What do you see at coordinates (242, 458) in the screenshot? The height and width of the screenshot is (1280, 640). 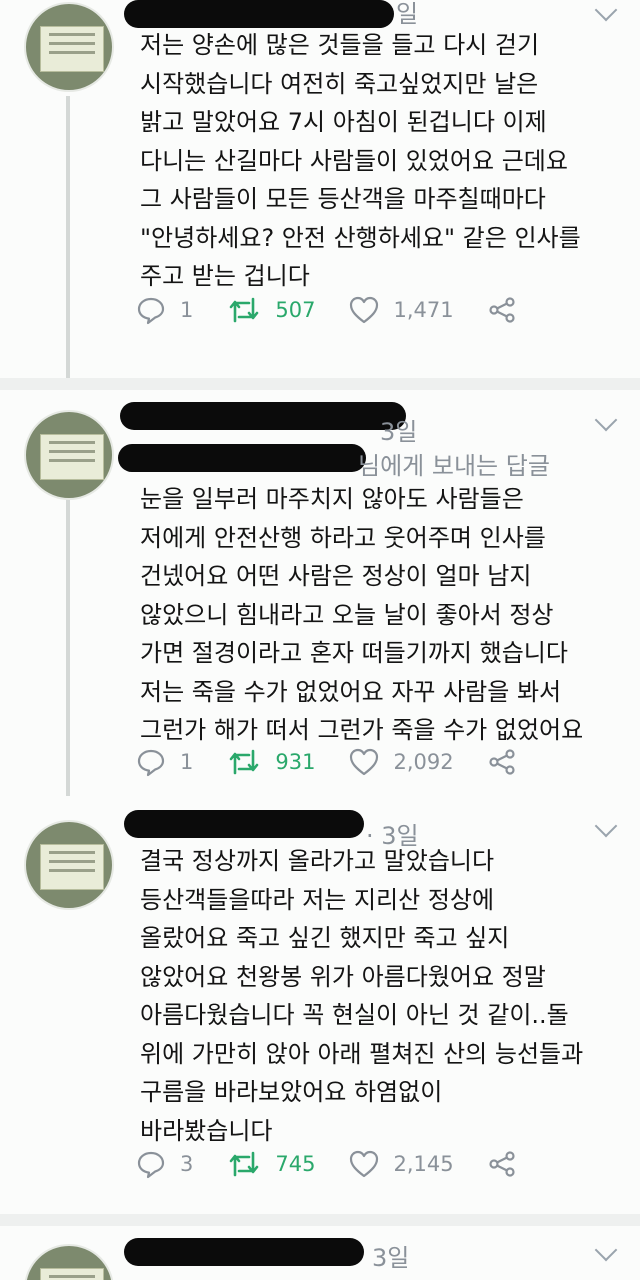 I see `redacted-reply-target` at bounding box center [242, 458].